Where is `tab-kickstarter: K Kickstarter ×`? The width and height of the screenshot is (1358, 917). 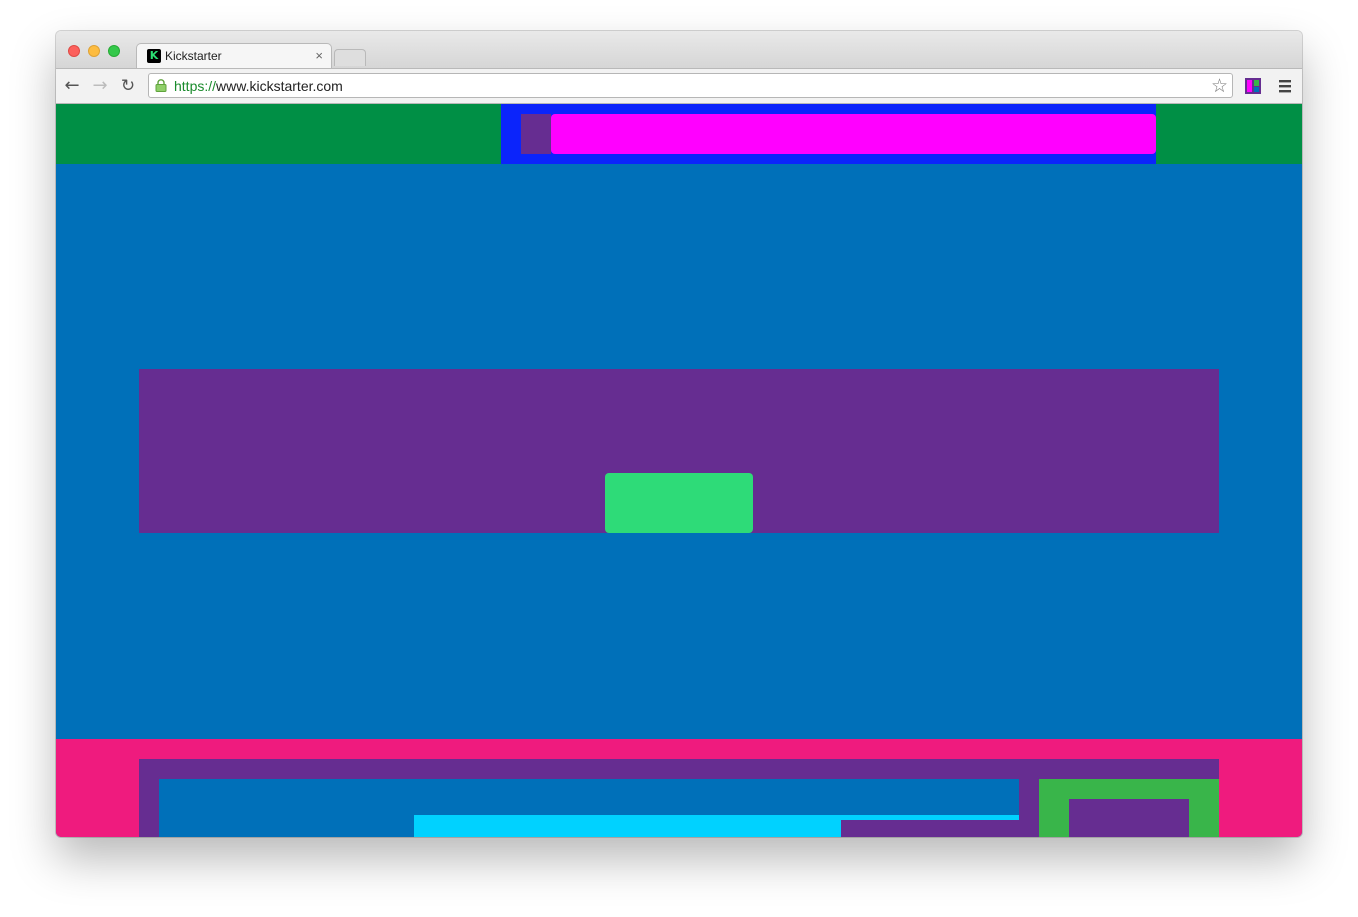 tab-kickstarter: K Kickstarter × is located at coordinates (234, 56).